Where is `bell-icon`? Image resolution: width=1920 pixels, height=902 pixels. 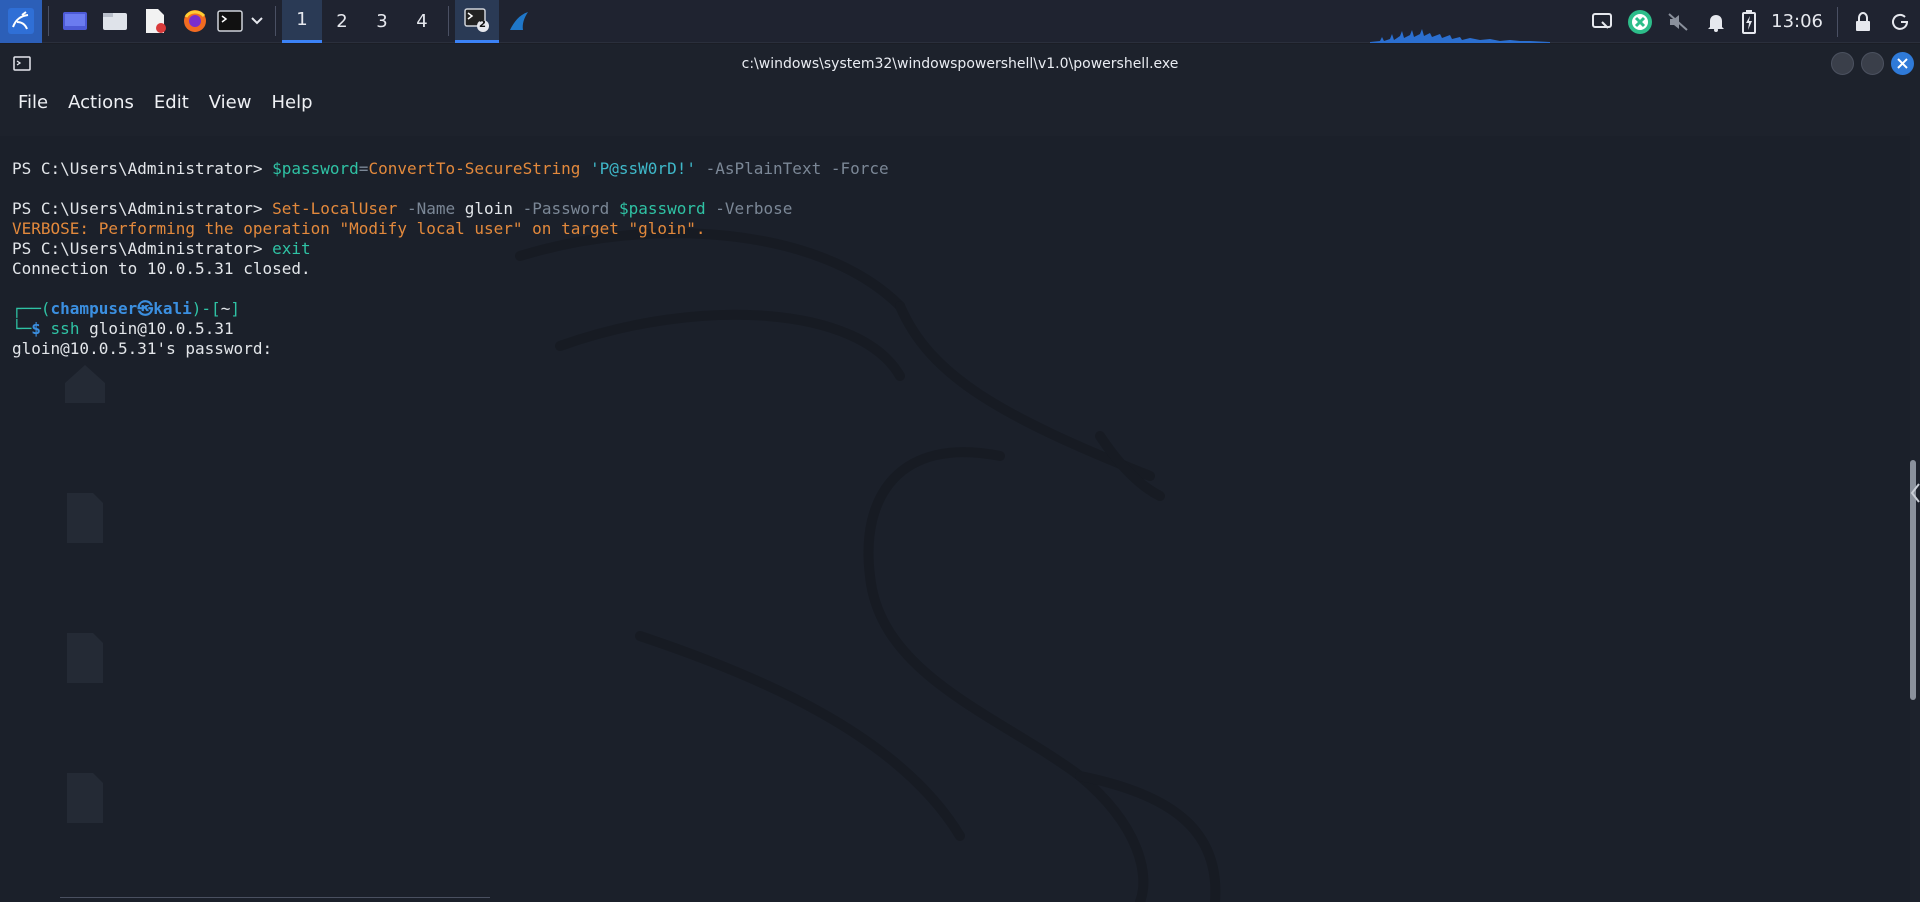 bell-icon is located at coordinates (1716, 23).